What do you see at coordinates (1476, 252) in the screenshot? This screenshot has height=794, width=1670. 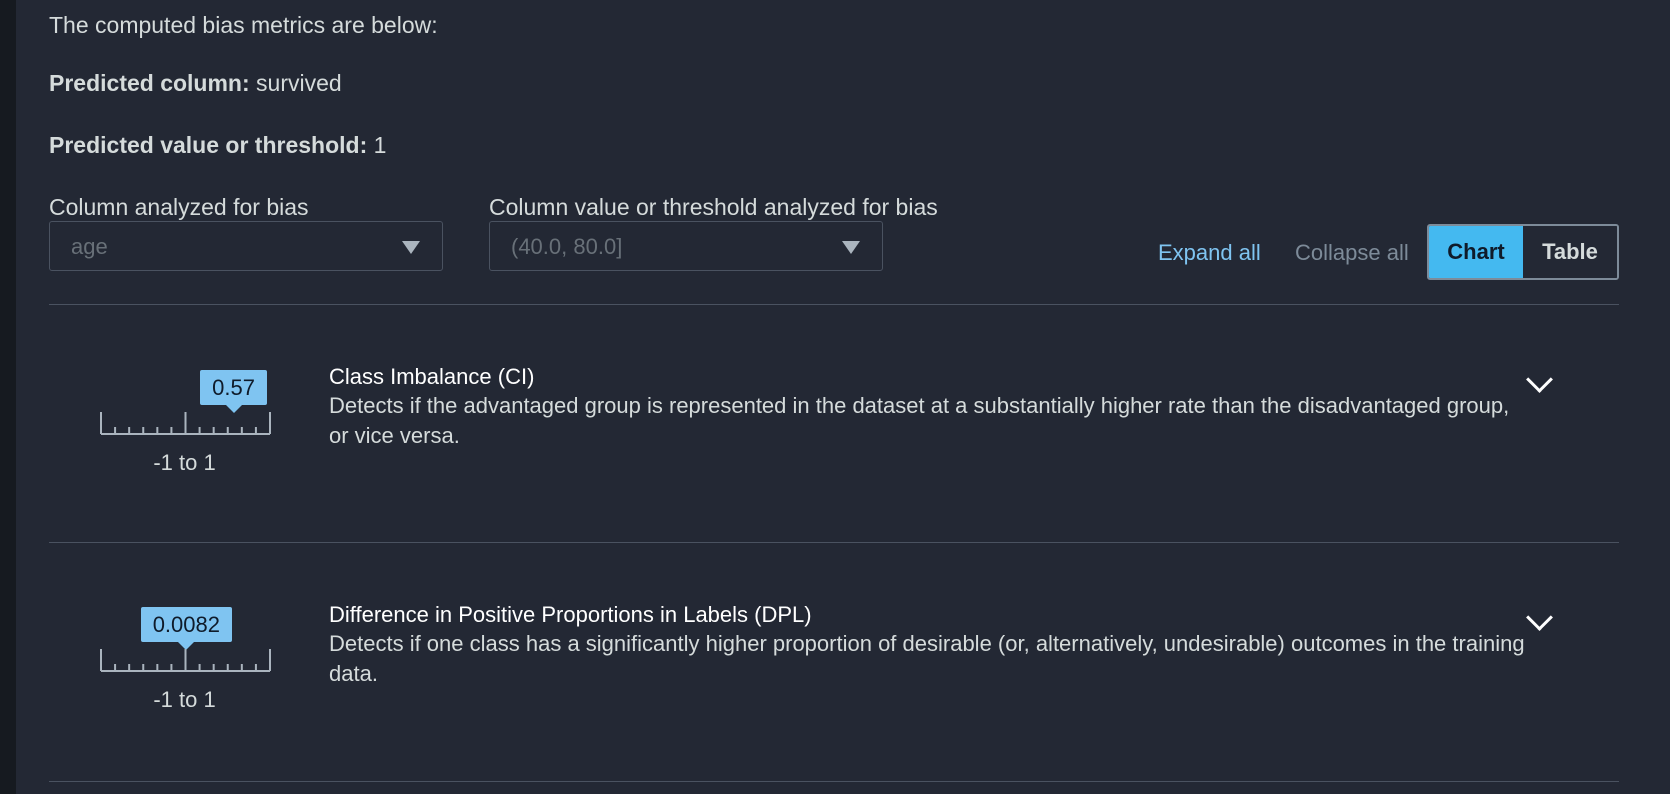 I see `chart-view-button: Chart` at bounding box center [1476, 252].